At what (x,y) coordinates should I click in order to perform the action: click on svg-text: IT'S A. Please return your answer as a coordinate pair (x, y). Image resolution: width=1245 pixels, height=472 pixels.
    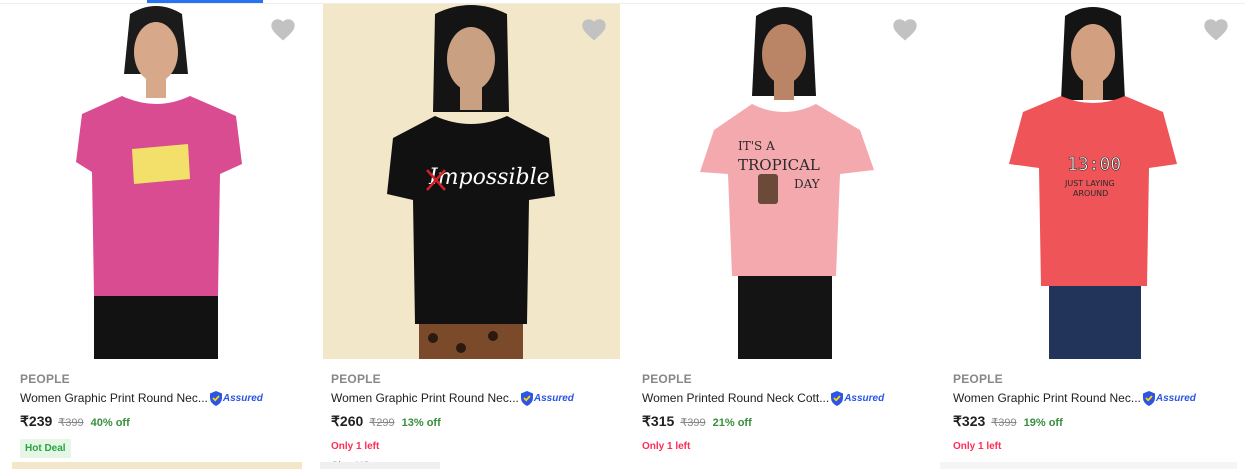
    Looking at the image, I should click on (756, 146).